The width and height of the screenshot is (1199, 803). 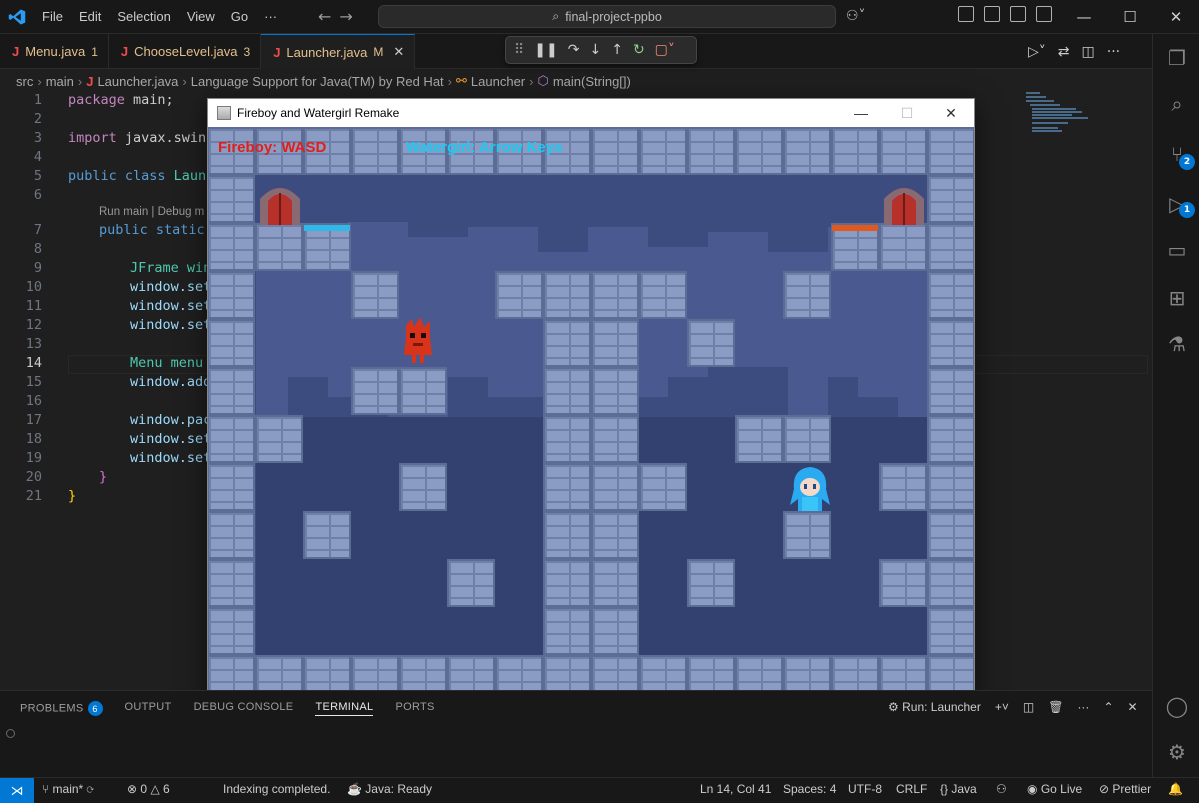 I want to click on java-status: ☕ Java: Ready, so click(x=389, y=789).